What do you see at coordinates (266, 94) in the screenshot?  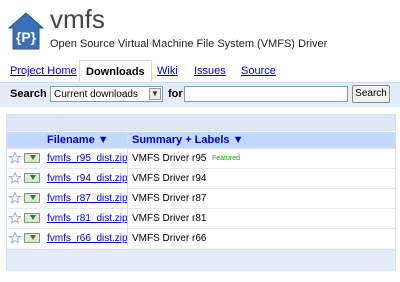 I see `search-input` at bounding box center [266, 94].